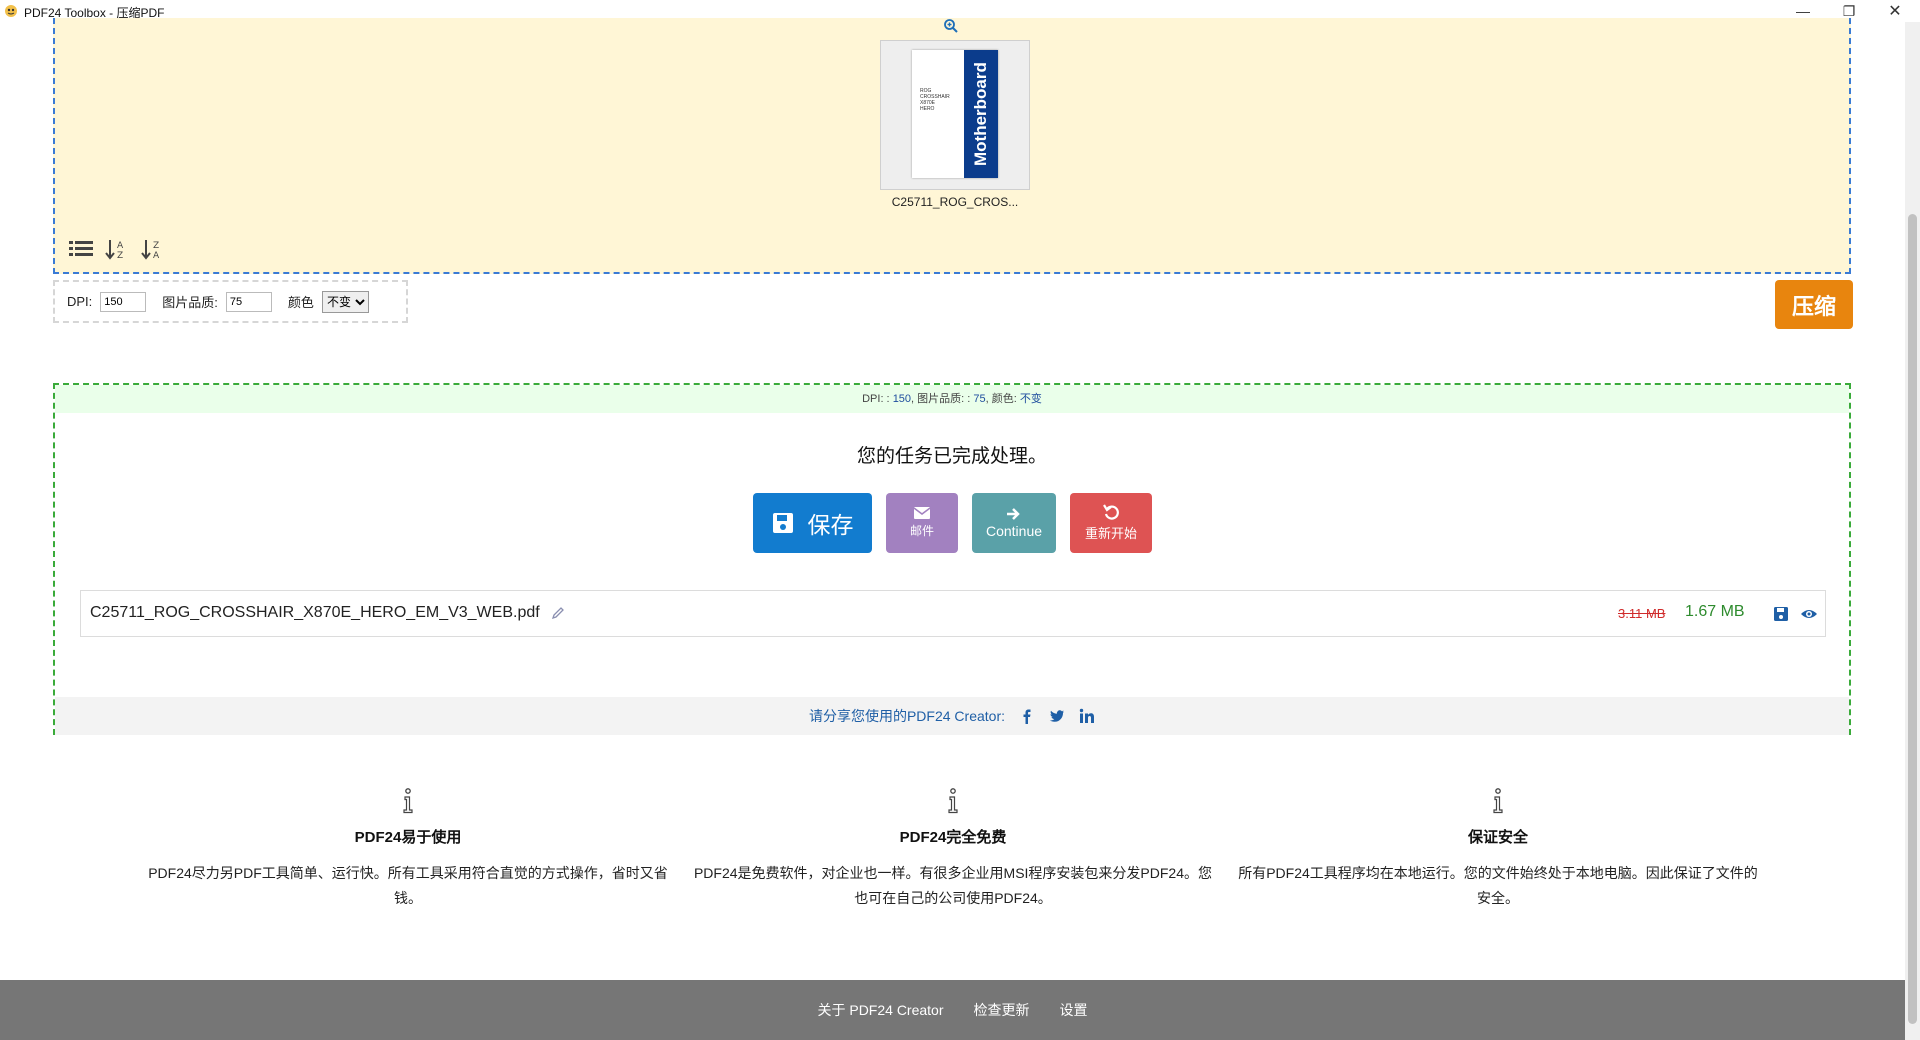 The width and height of the screenshot is (1920, 1040). I want to click on floppy-disk-icon, so click(782, 523).